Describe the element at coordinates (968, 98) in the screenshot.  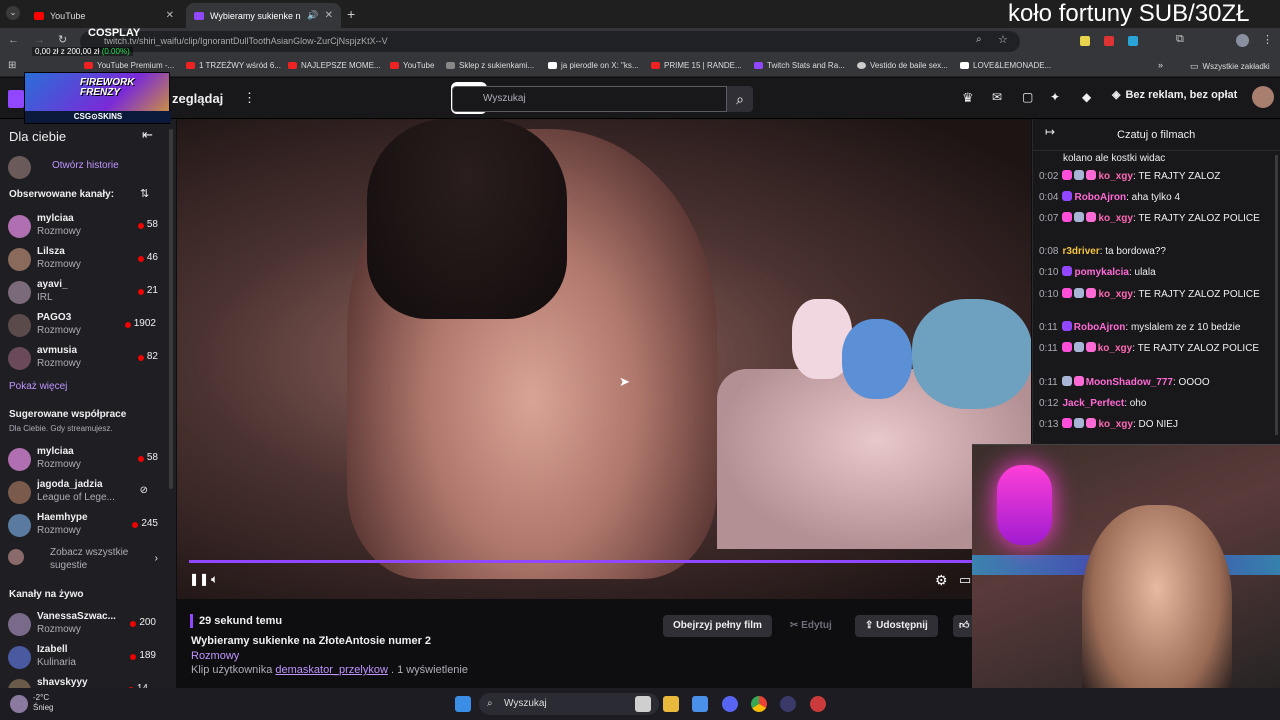
I see `crown-icon: ♛` at that location.